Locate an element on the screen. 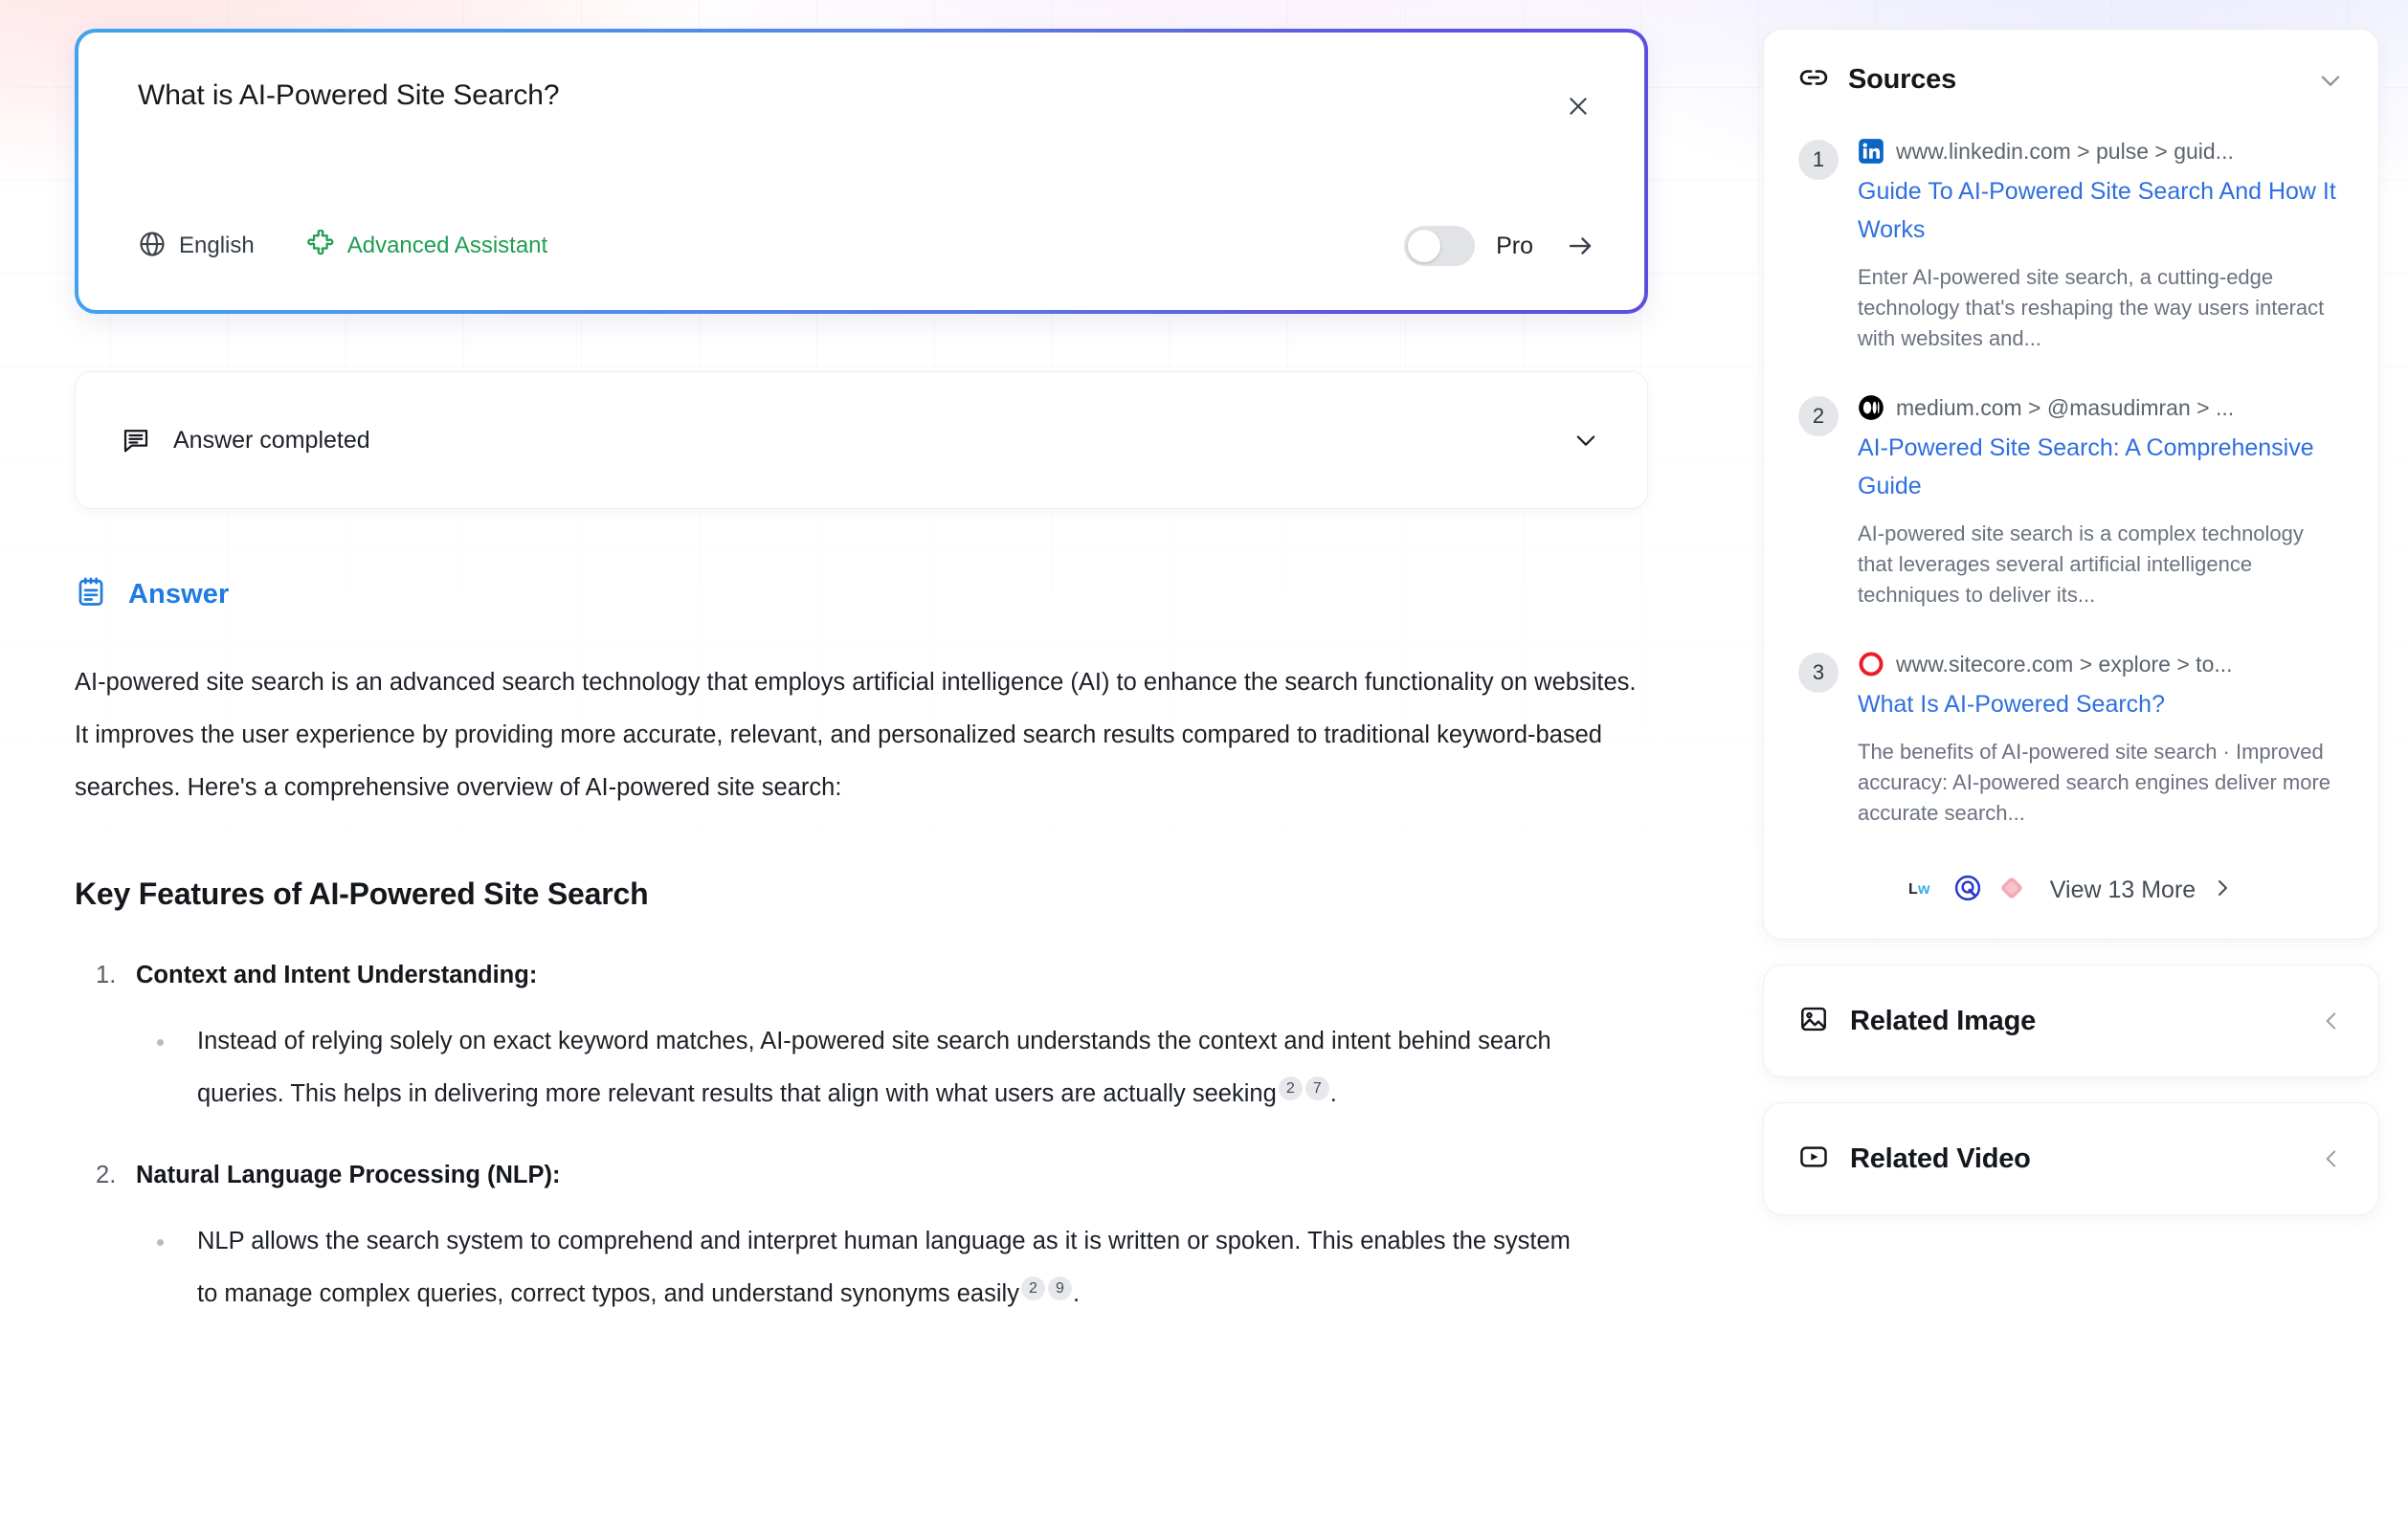  related-image-panel: Related Image is located at coordinates (2071, 1021).